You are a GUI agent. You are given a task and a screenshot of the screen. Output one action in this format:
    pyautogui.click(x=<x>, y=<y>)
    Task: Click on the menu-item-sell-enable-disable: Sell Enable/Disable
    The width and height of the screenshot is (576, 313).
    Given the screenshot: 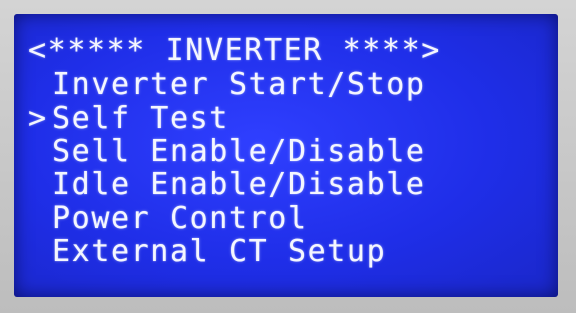 What is the action you would take?
    pyautogui.click(x=293, y=151)
    